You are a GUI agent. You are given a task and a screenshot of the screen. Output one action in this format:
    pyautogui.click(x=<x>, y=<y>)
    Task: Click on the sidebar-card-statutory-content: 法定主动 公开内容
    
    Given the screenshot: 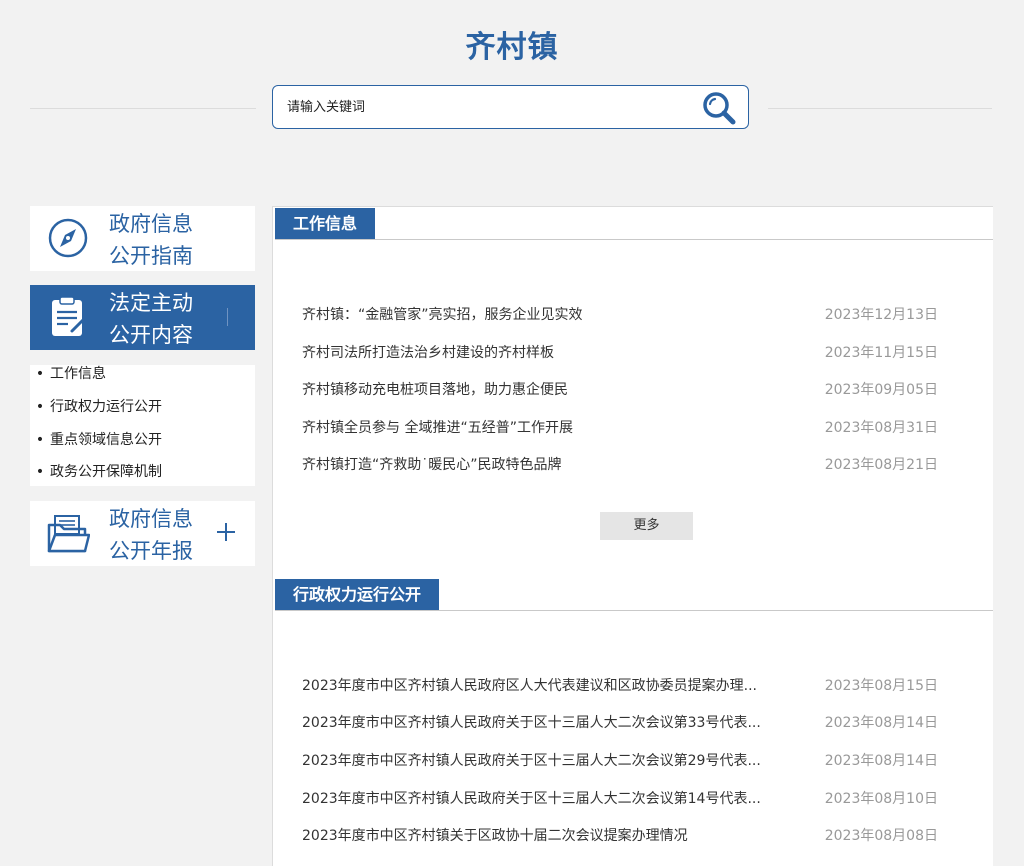 What is the action you would take?
    pyautogui.click(x=142, y=317)
    